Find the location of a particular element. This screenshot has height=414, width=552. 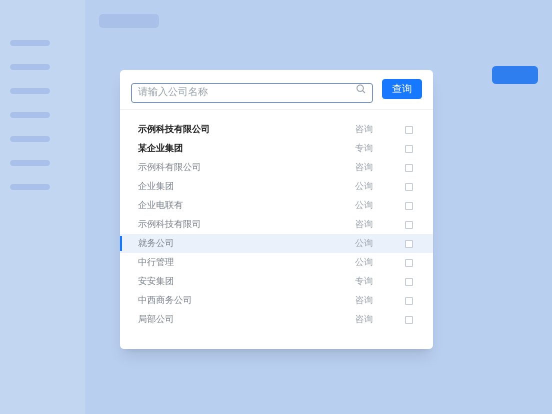

list-row: 某企业集团 专询 is located at coordinates (276, 148).